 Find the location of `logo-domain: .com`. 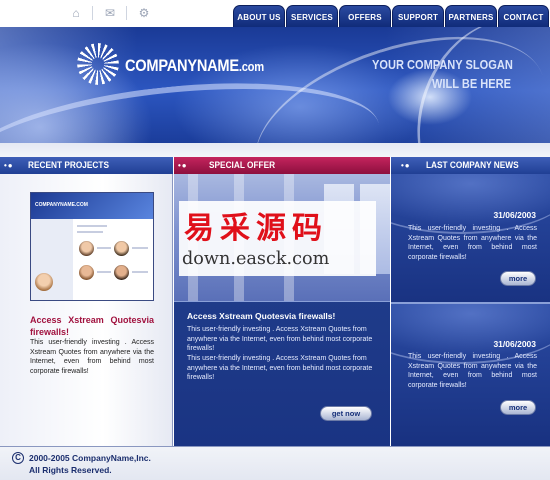

logo-domain: .com is located at coordinates (251, 66).